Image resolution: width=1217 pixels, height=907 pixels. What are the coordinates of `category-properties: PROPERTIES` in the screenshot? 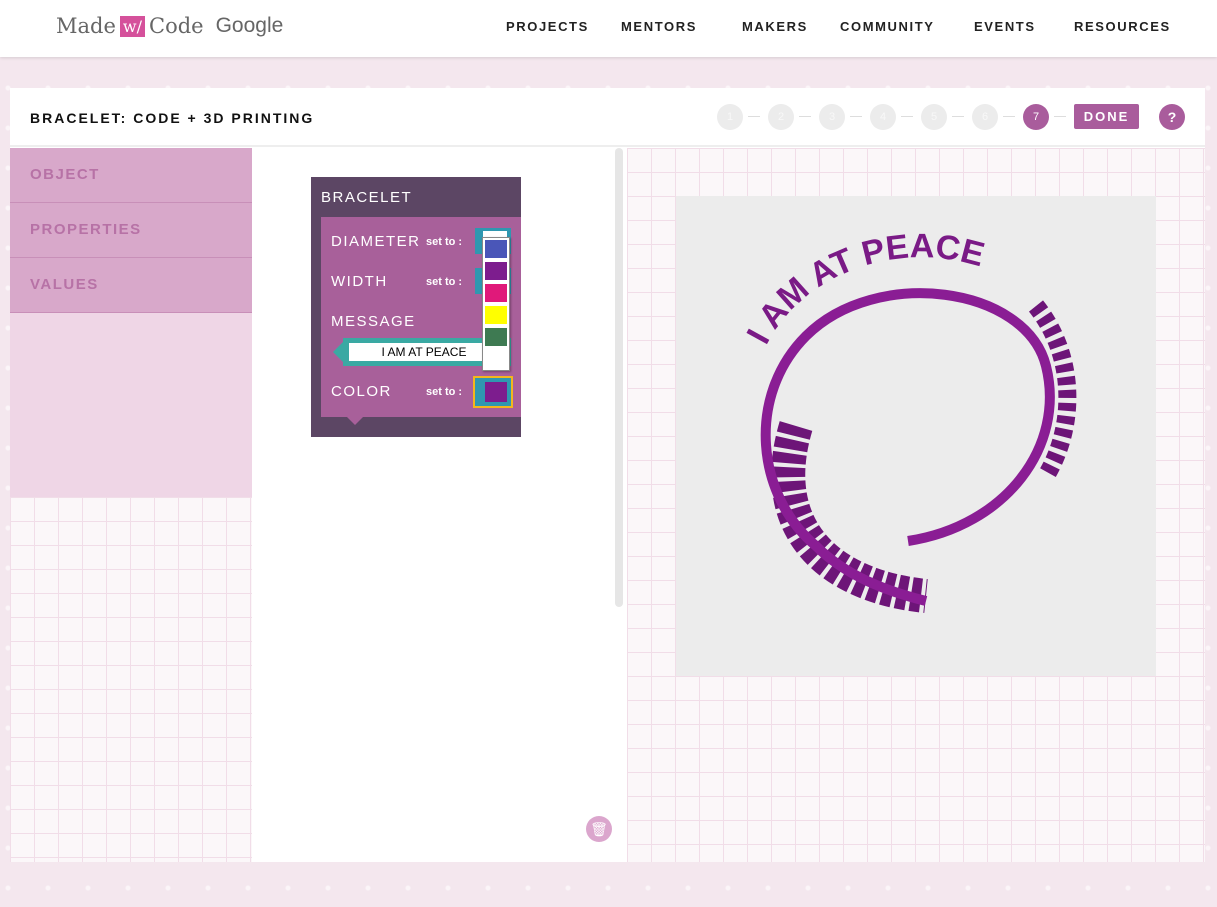 It's located at (131, 230).